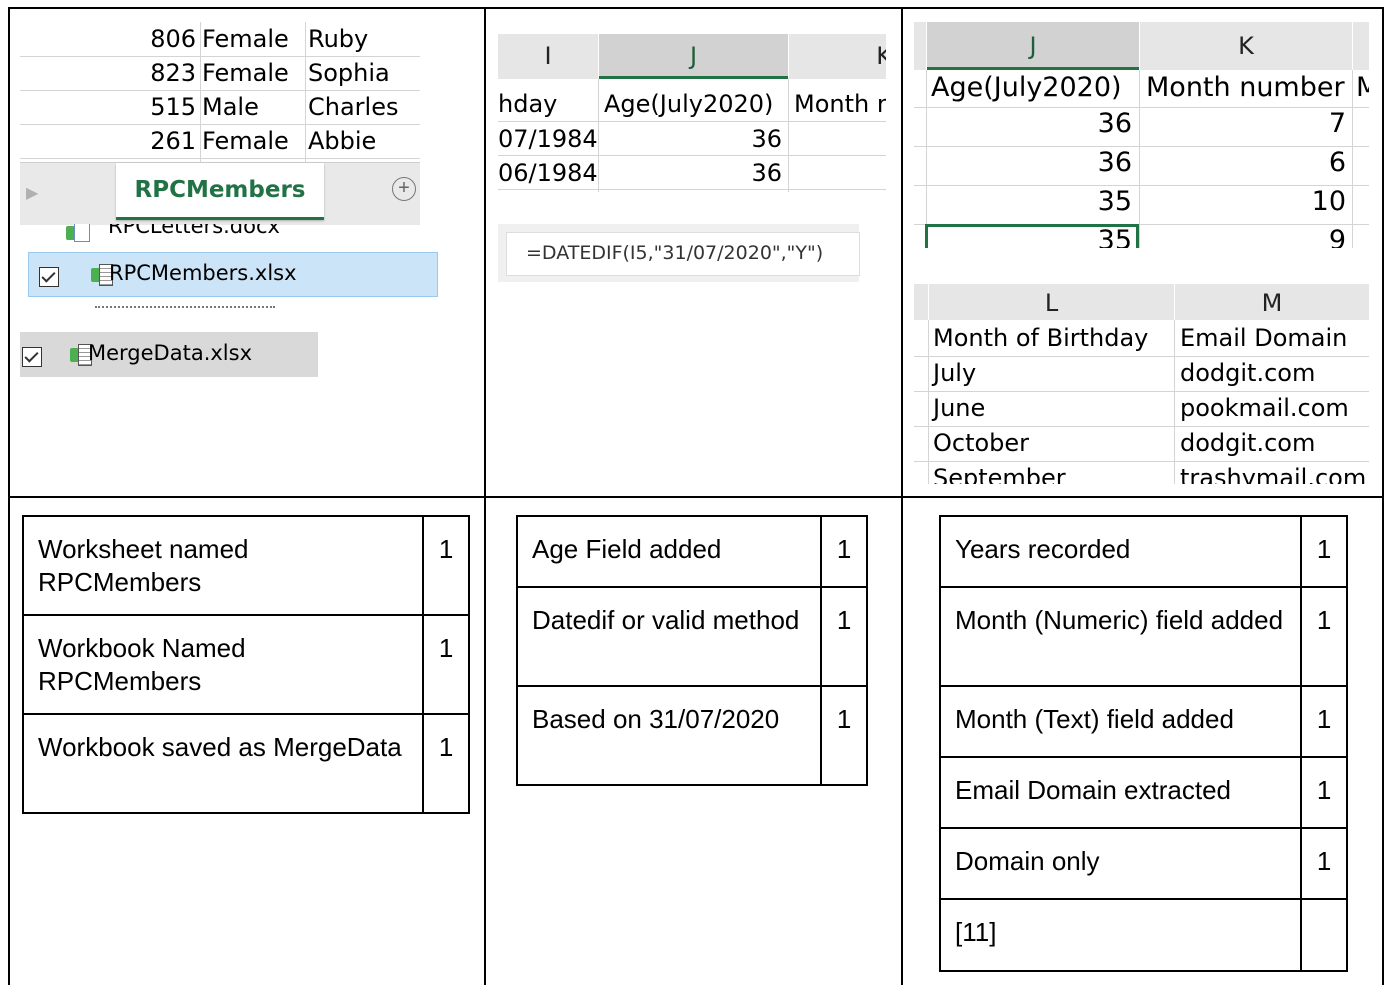 Image resolution: width=1391 pixels, height=985 pixels. Describe the element at coordinates (1120, 721) in the screenshot. I see `criterion-cell: Month (Text) field added` at that location.